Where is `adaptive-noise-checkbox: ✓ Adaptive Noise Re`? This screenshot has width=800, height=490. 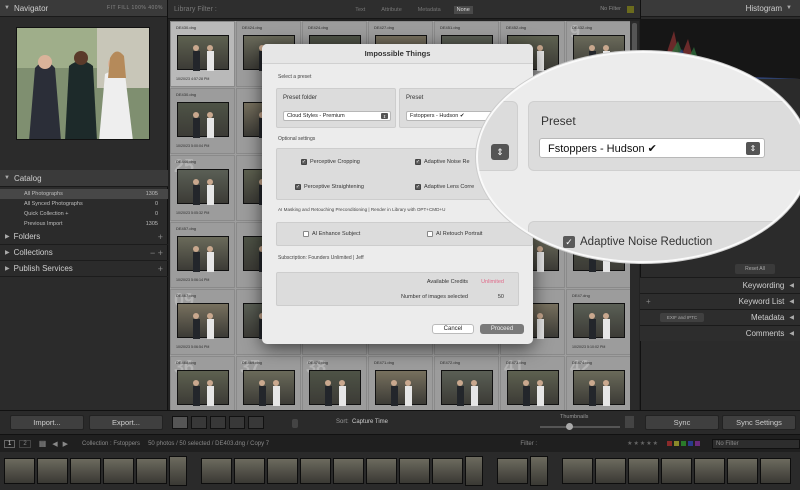
adaptive-noise-checkbox: ✓ Adaptive Noise Re is located at coordinates (442, 162).